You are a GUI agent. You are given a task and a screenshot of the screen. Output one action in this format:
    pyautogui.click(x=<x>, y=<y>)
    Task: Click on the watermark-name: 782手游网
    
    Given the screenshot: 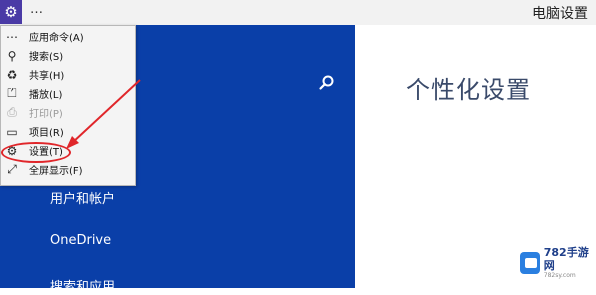 What is the action you would take?
    pyautogui.click(x=566, y=259)
    